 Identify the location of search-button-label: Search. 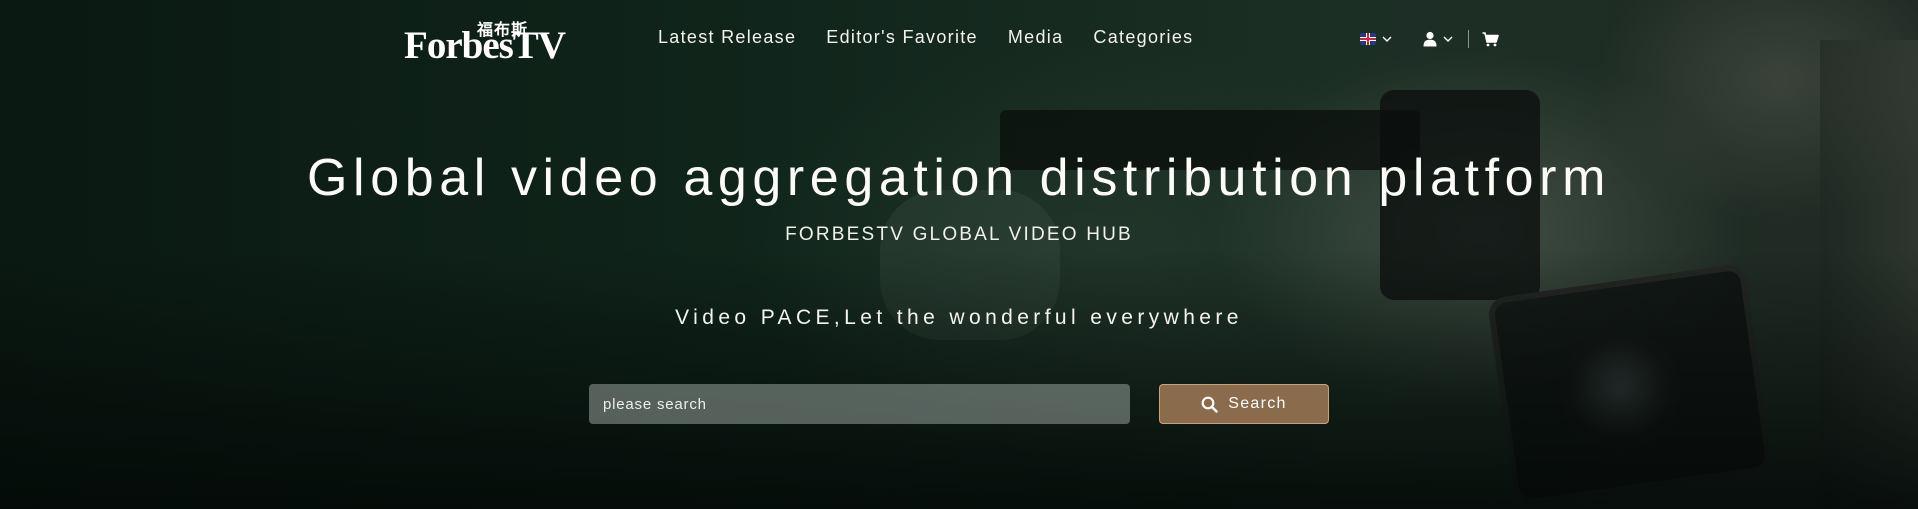
(1257, 403).